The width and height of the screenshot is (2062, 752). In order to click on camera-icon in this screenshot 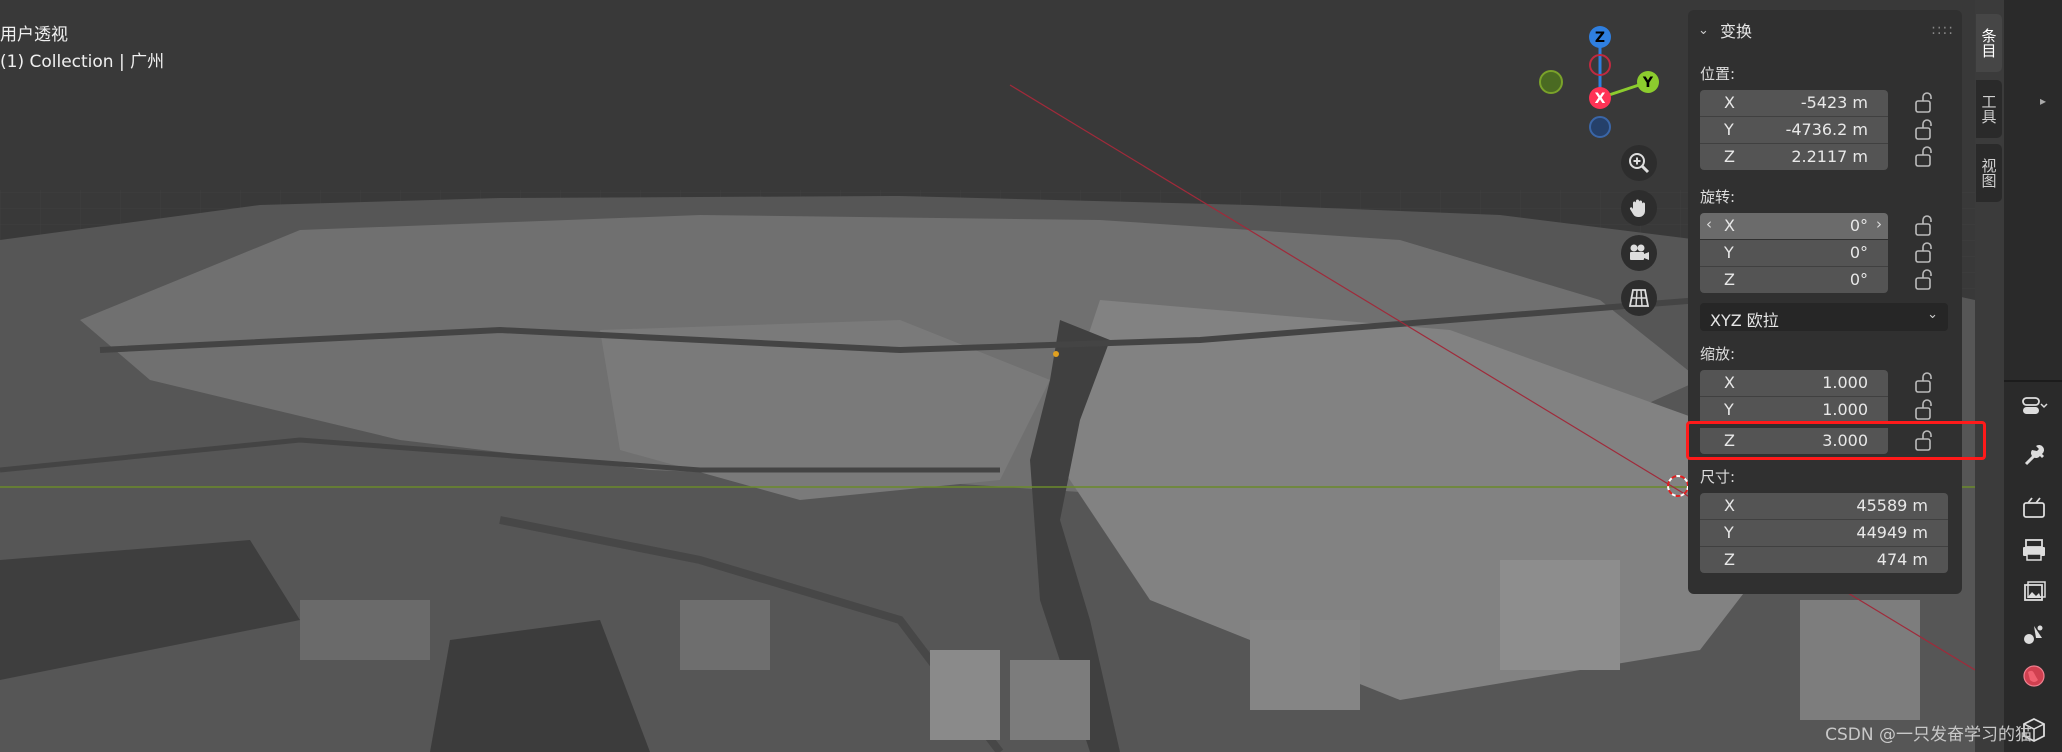, I will do `click(1639, 252)`.